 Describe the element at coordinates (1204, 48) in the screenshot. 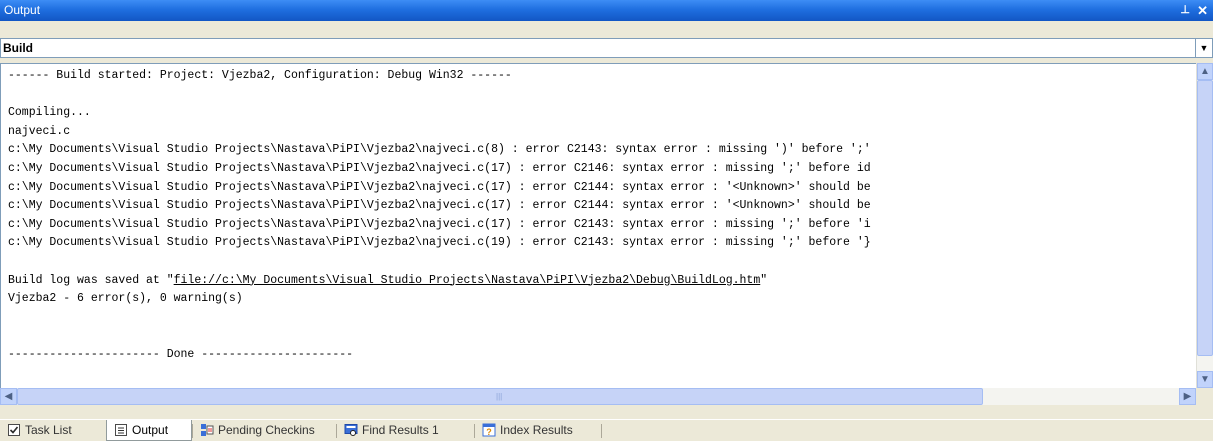

I see `dropdown-arrow-icon: ▼` at that location.